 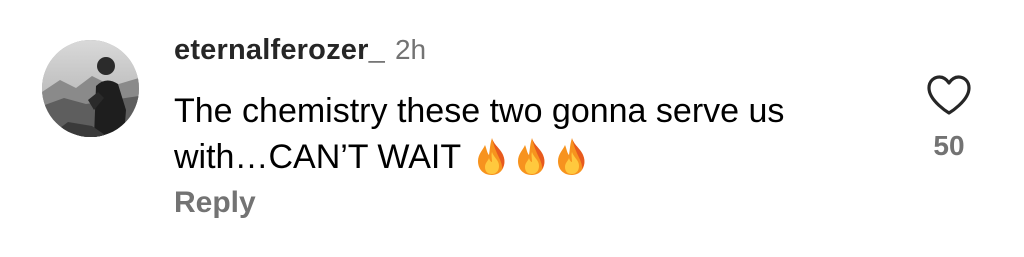 What do you see at coordinates (479, 111) in the screenshot?
I see `comment-text-line: The chemistry these two gonna serve us` at bounding box center [479, 111].